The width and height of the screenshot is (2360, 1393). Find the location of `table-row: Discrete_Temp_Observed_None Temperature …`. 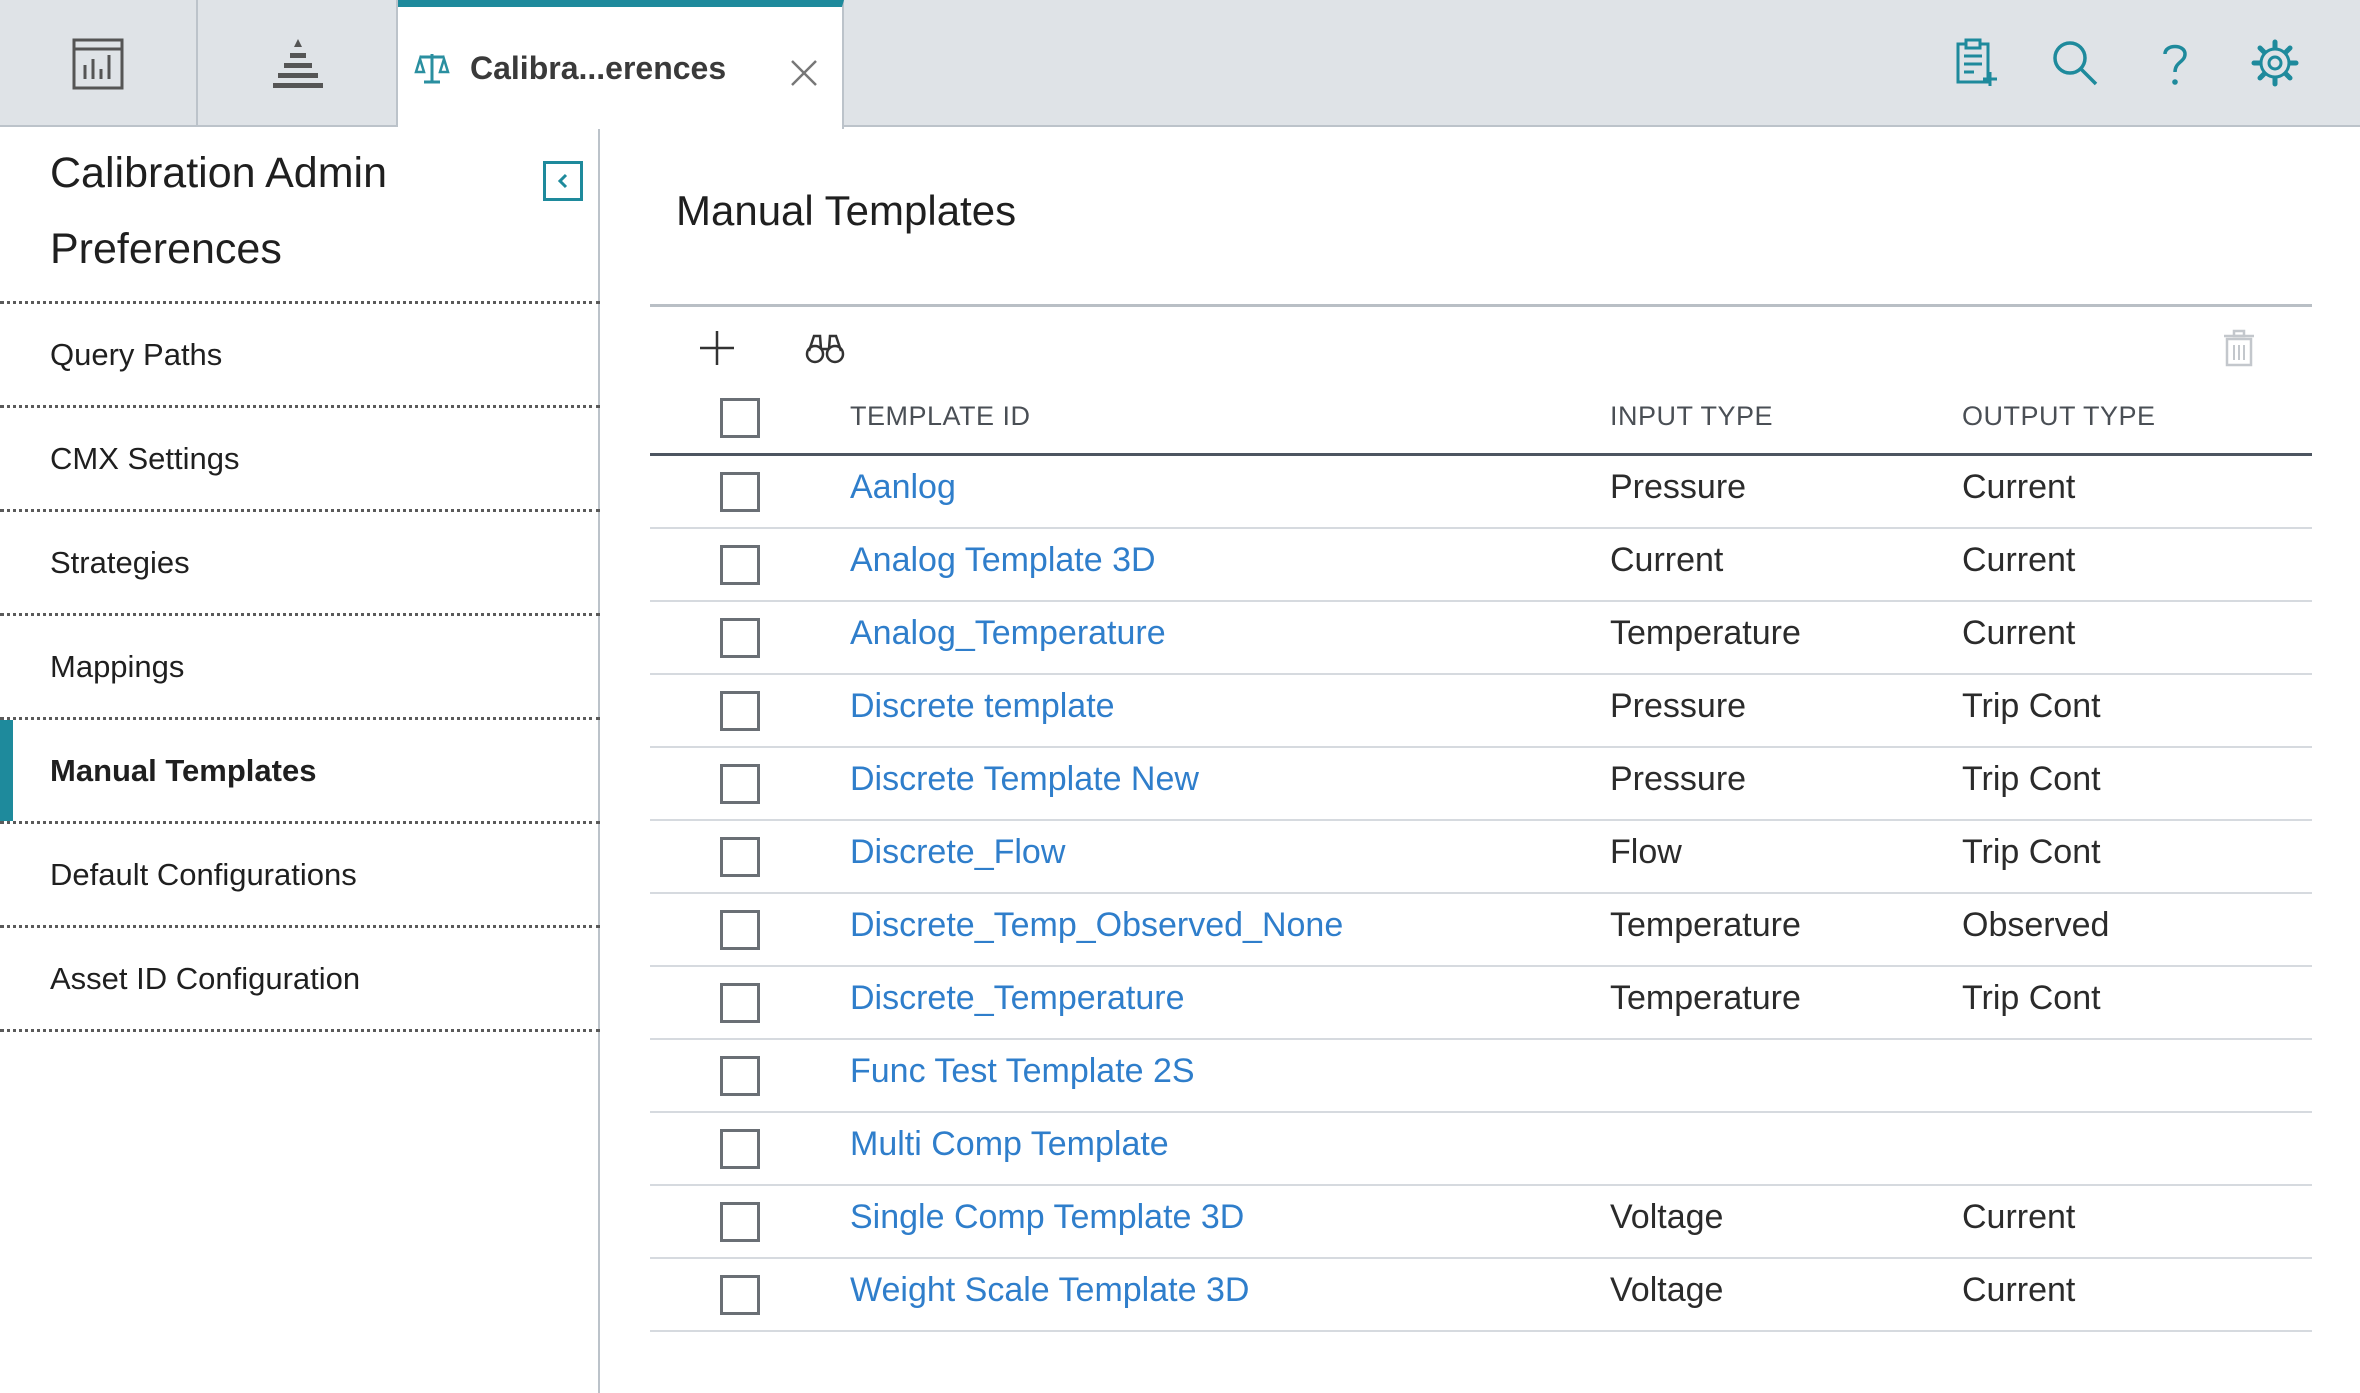

table-row: Discrete_Temp_Observed_None Temperature … is located at coordinates (1481, 930).